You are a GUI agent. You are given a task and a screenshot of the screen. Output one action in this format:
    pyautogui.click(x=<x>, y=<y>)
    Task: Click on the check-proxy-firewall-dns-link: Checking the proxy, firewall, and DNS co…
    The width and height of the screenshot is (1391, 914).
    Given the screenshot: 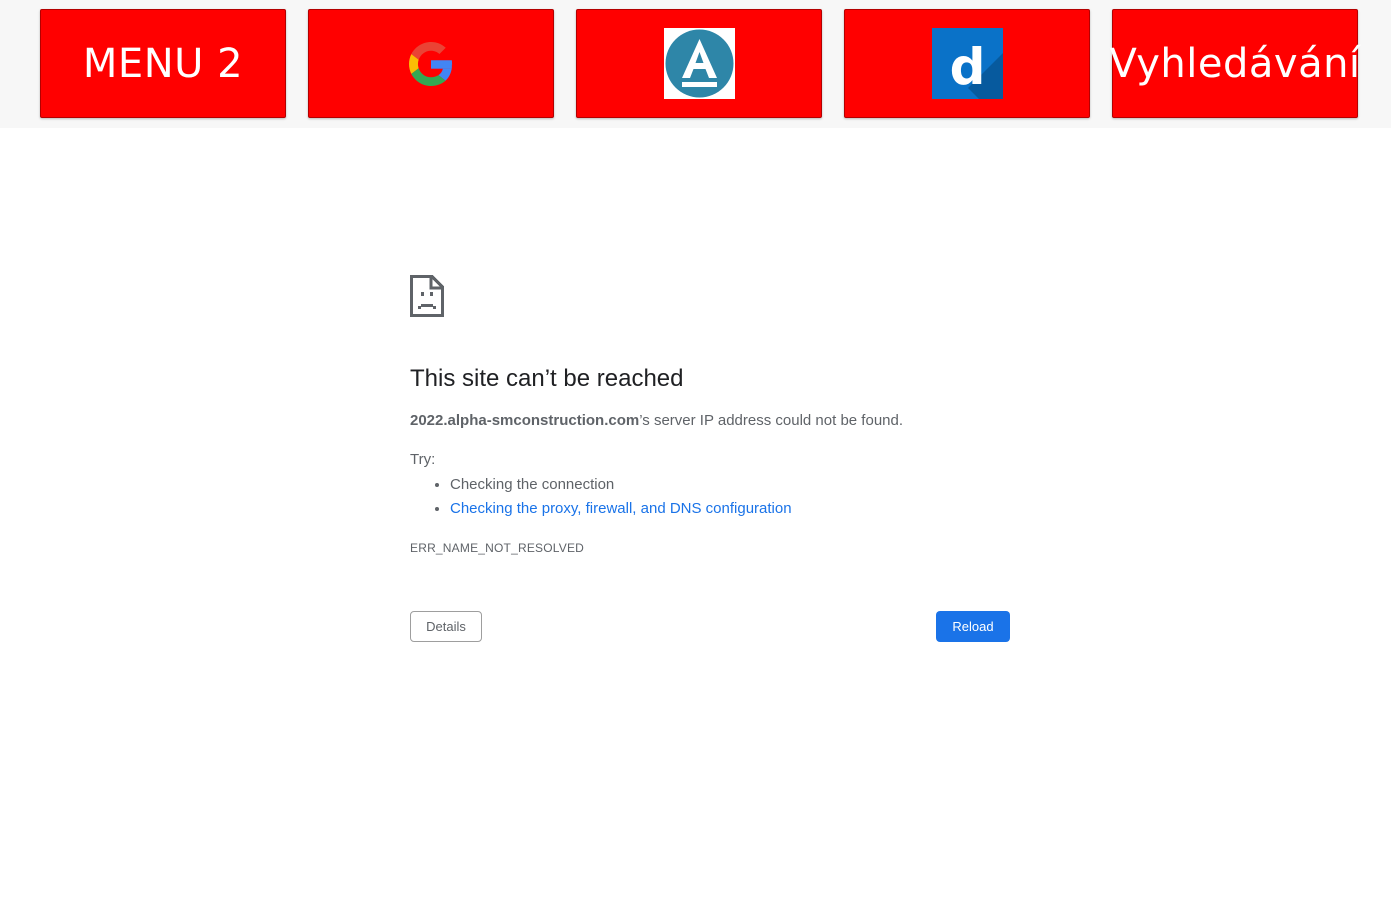 What is the action you would take?
    pyautogui.click(x=621, y=508)
    